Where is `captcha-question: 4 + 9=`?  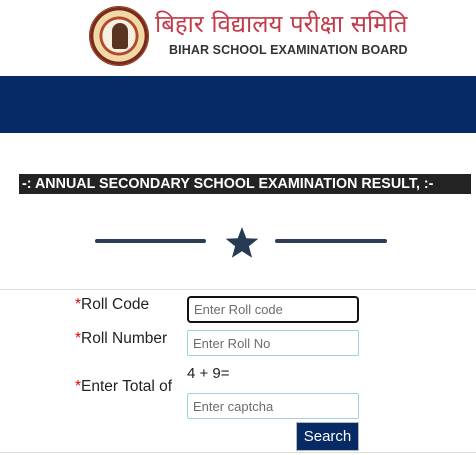
captcha-question: 4 + 9= is located at coordinates (208, 373).